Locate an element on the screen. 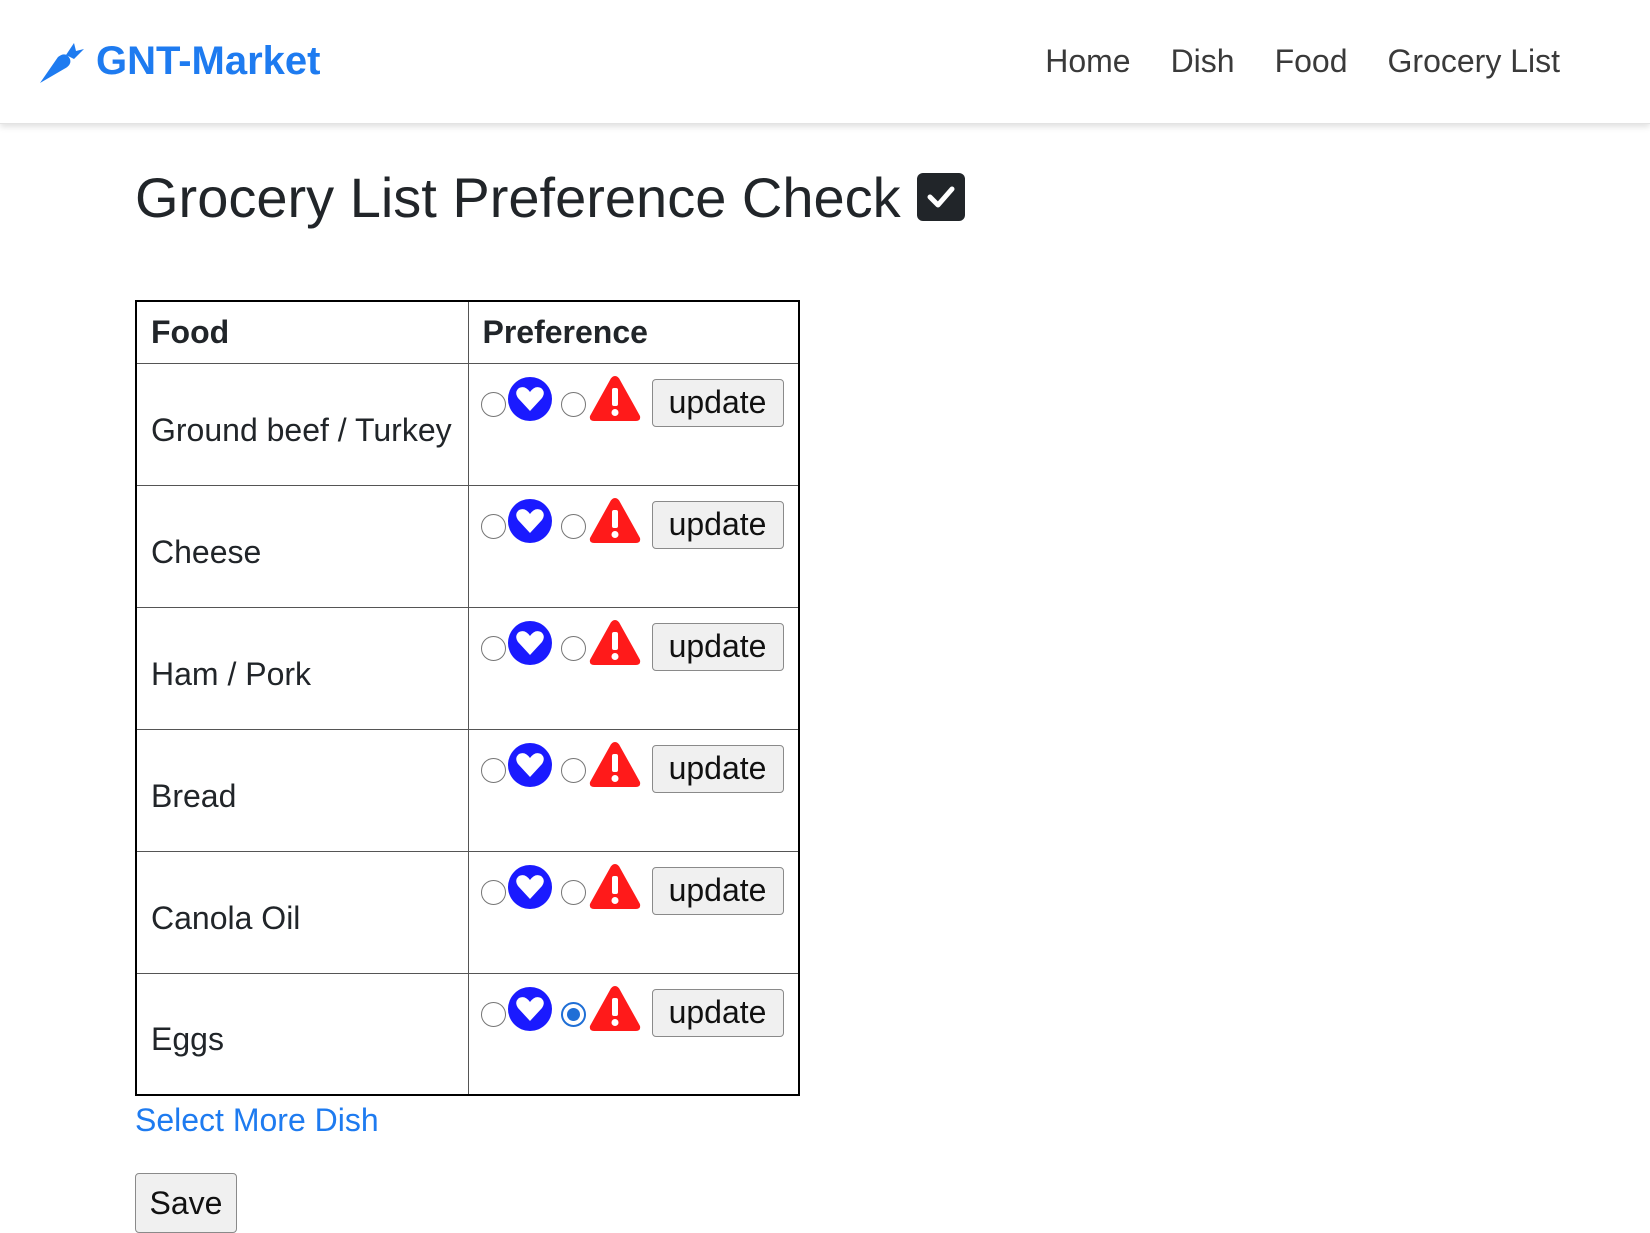  page-title: Grocery List Preference Check is located at coordinates (892, 197).